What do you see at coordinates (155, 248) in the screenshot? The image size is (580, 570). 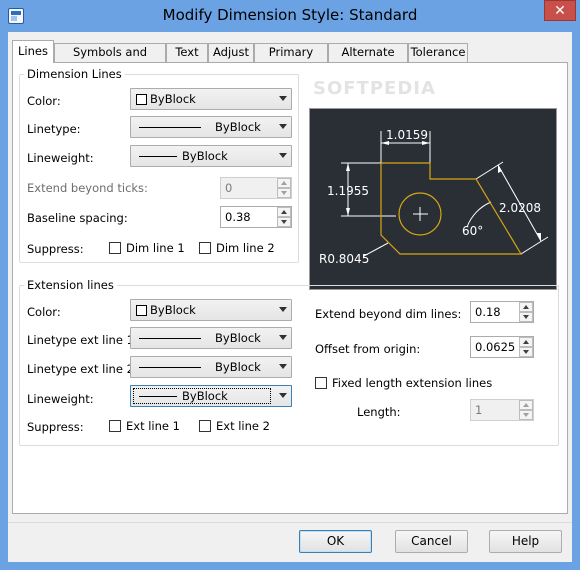 I see `dim-line-1-label: Dim line 1` at bounding box center [155, 248].